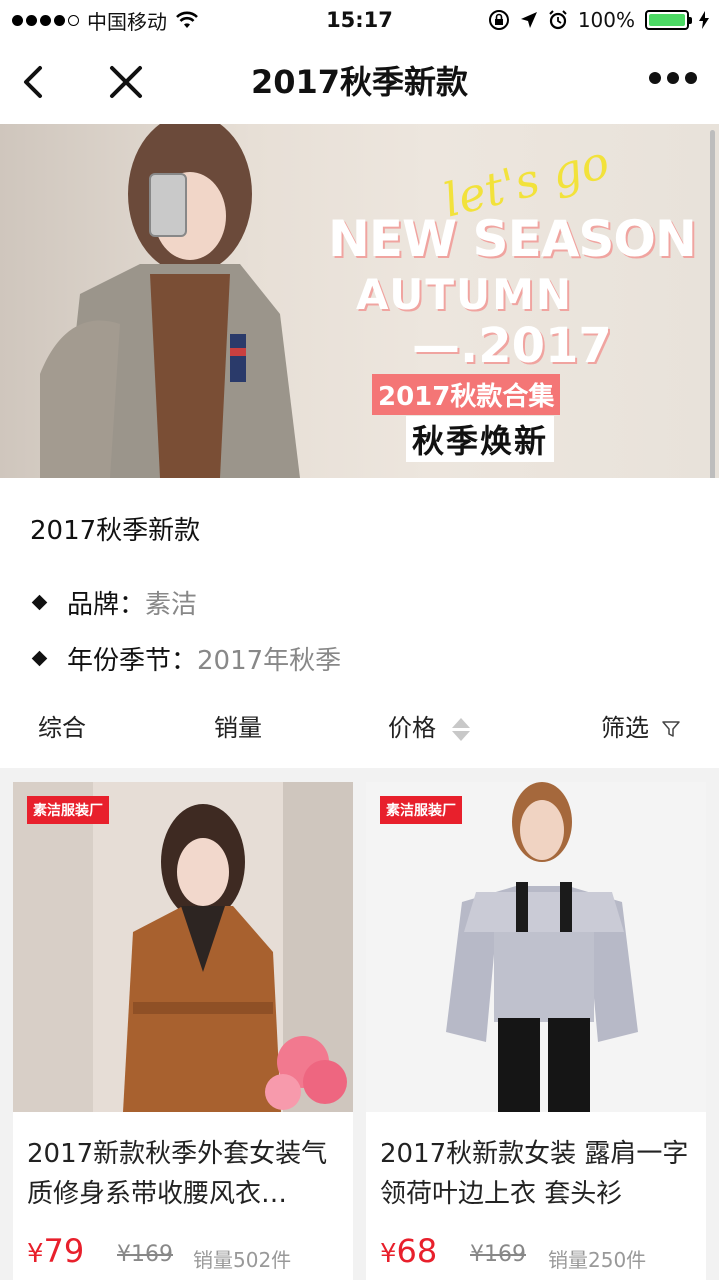  What do you see at coordinates (238, 725) in the screenshot?
I see `sort-sales: 销量` at bounding box center [238, 725].